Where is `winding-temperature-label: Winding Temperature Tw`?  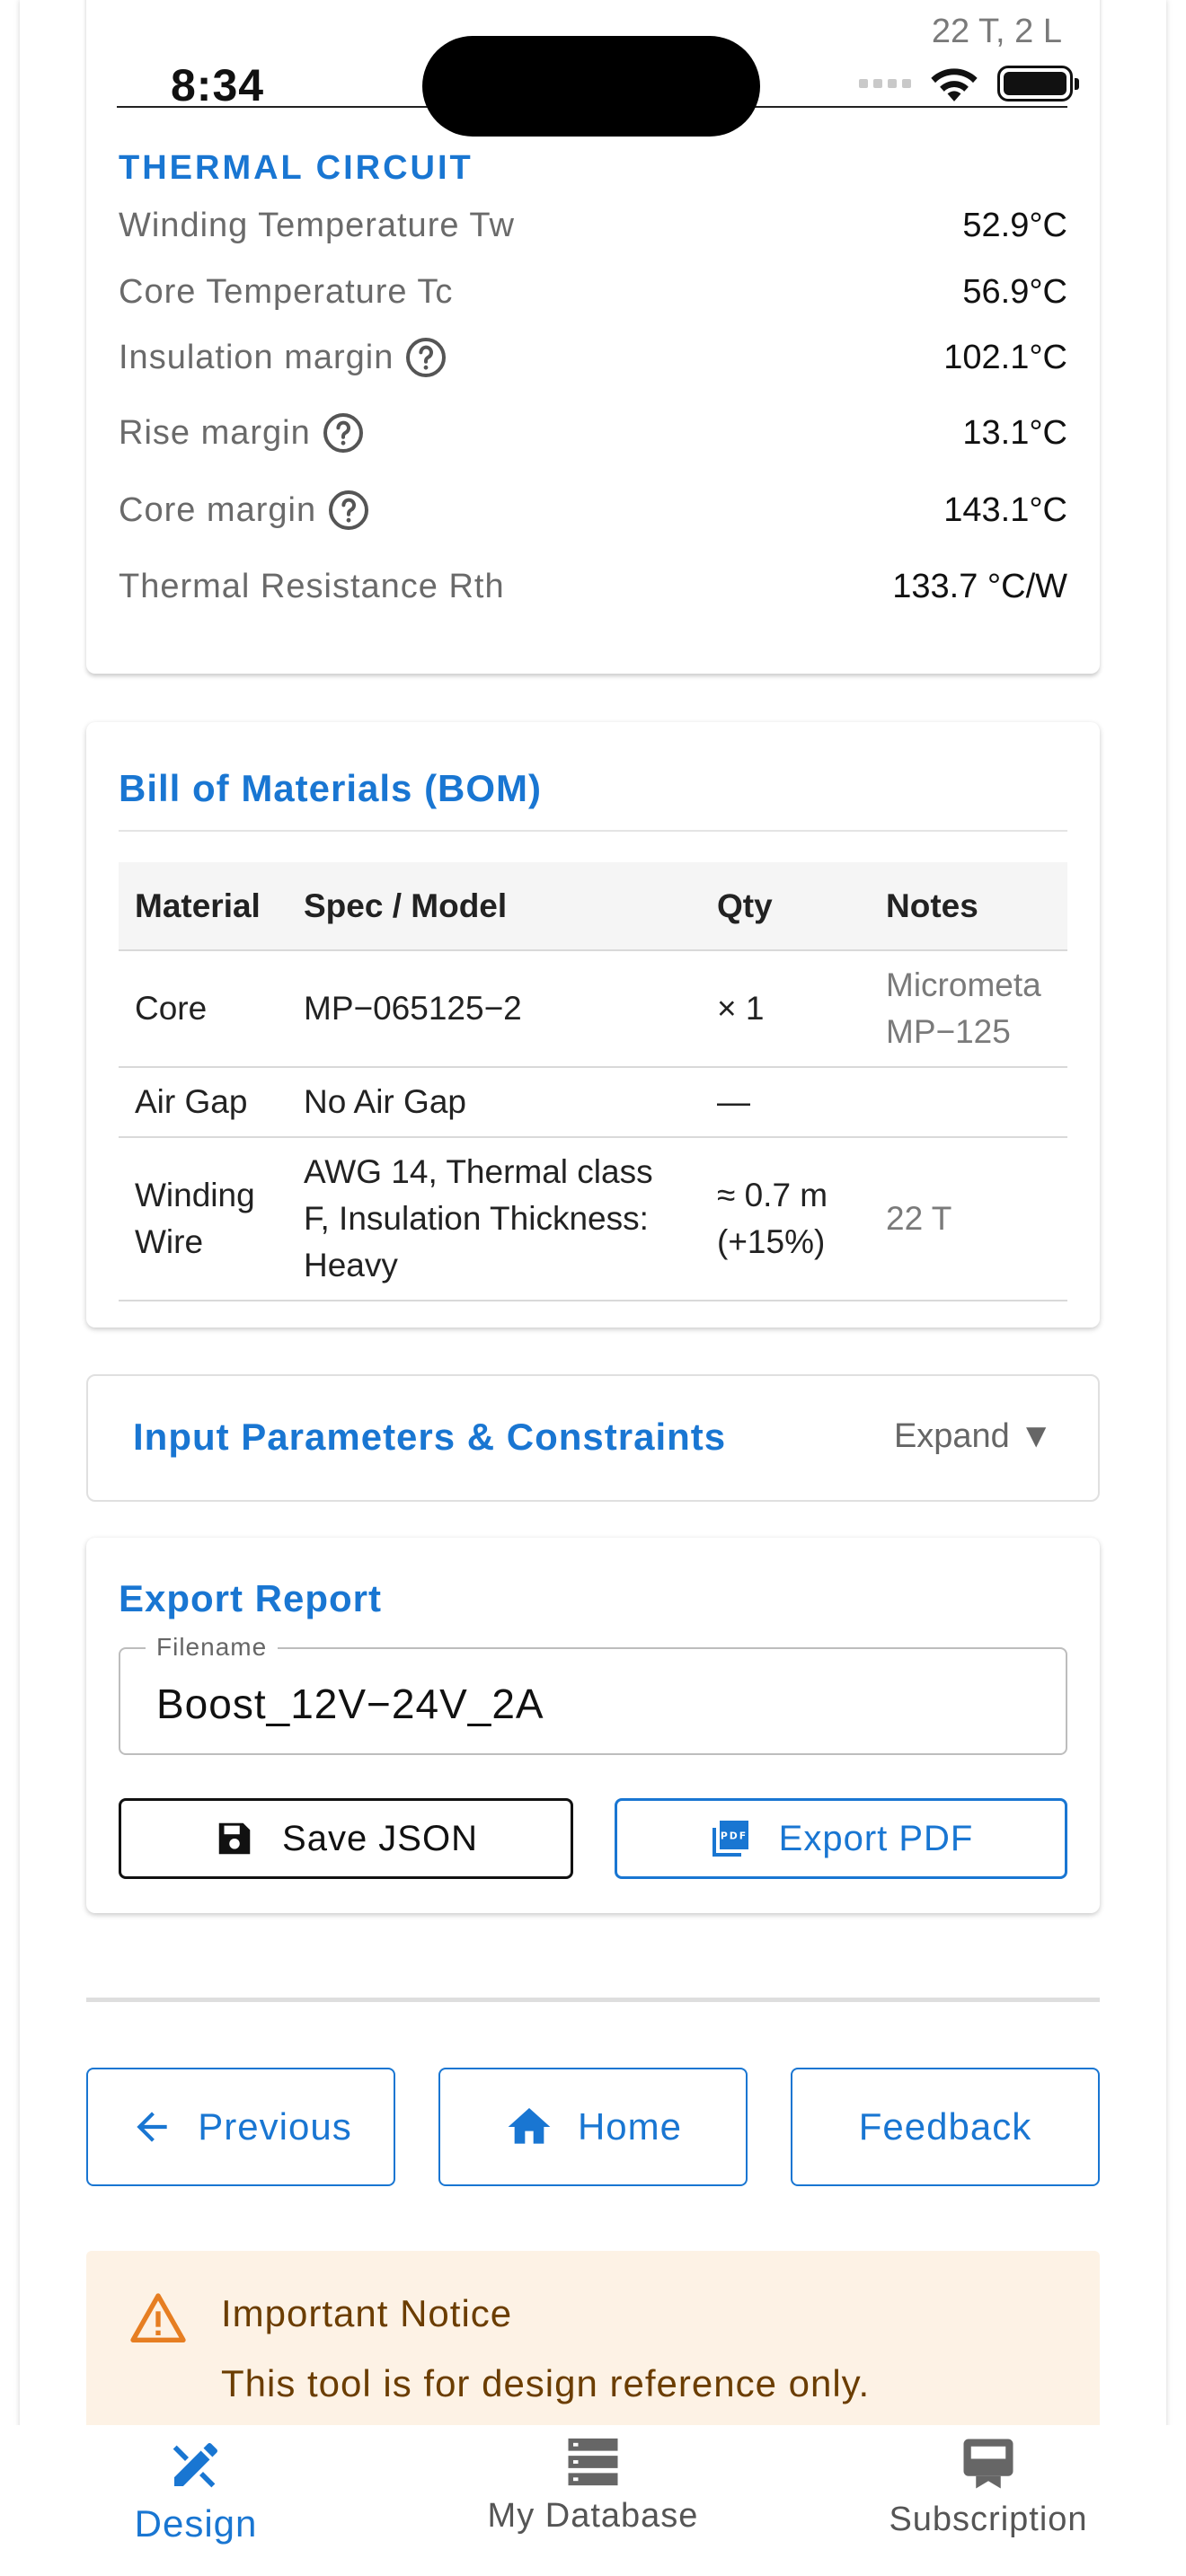
winding-temperature-label: Winding Temperature Tw is located at coordinates (317, 225).